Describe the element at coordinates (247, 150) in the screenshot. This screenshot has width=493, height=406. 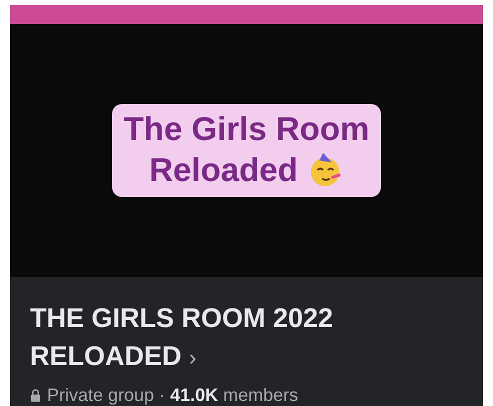
I see `cover-caption: The Girls Room Reloaded` at that location.